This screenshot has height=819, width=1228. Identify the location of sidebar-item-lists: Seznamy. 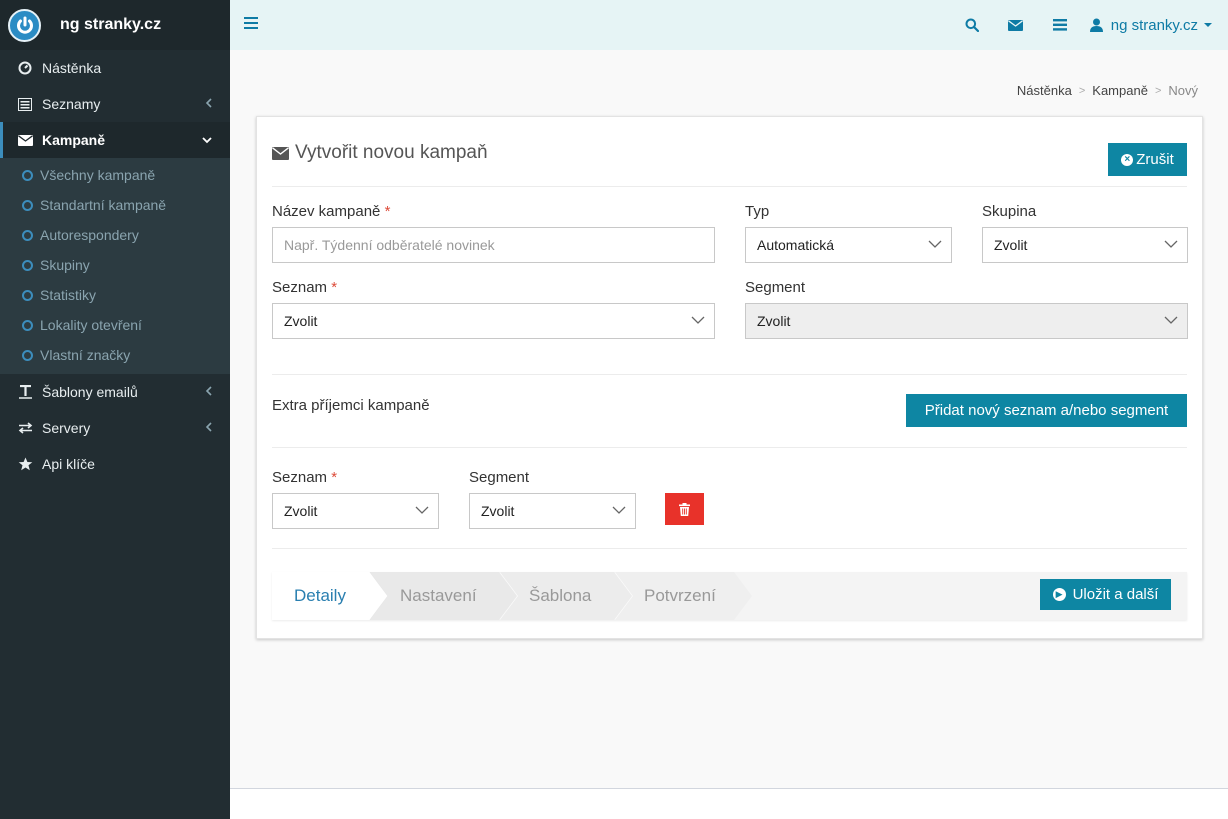
(115, 104).